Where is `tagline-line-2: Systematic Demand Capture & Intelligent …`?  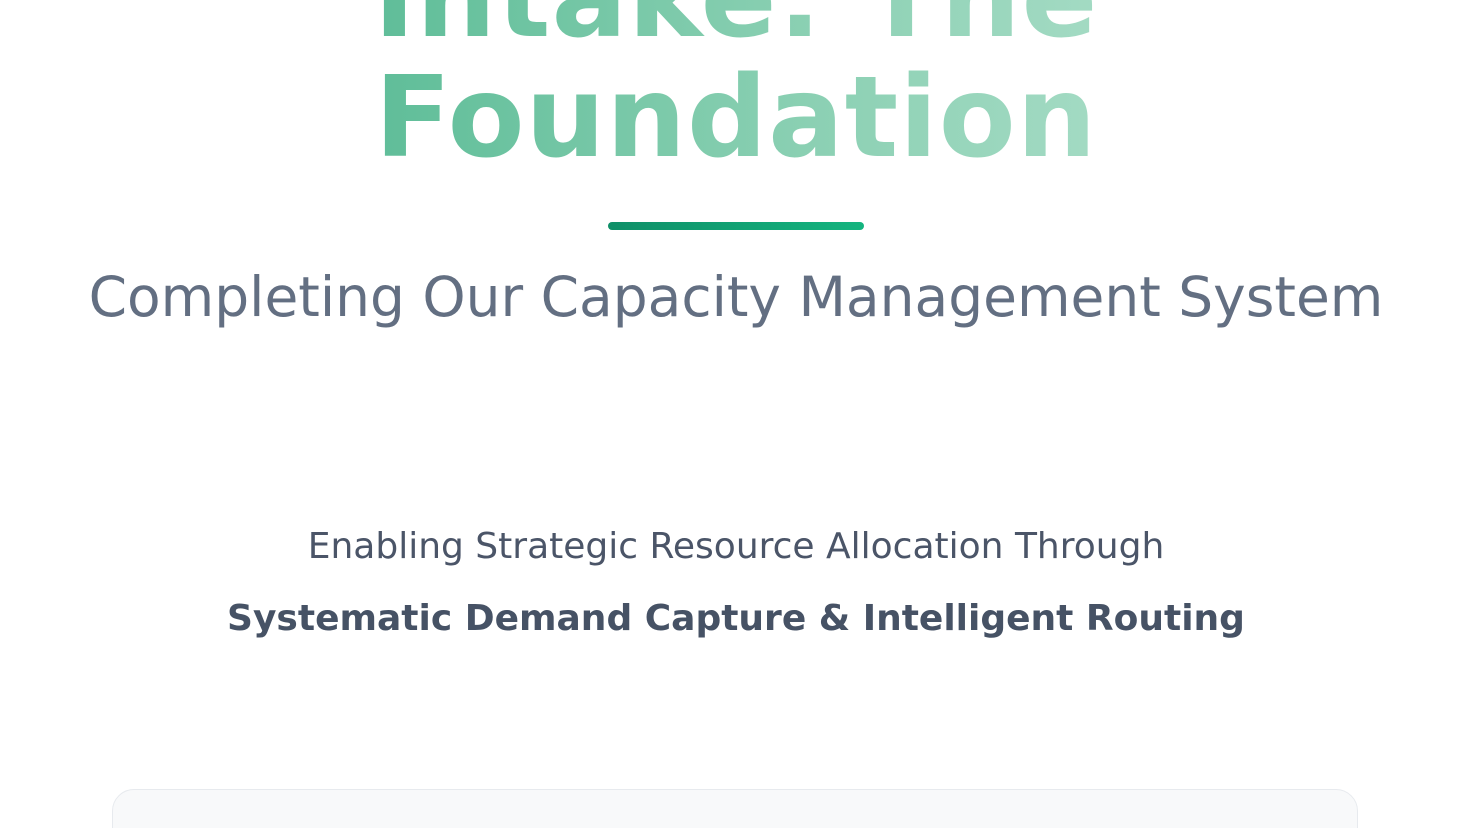 tagline-line-2: Systematic Demand Capture & Intelligent … is located at coordinates (736, 618).